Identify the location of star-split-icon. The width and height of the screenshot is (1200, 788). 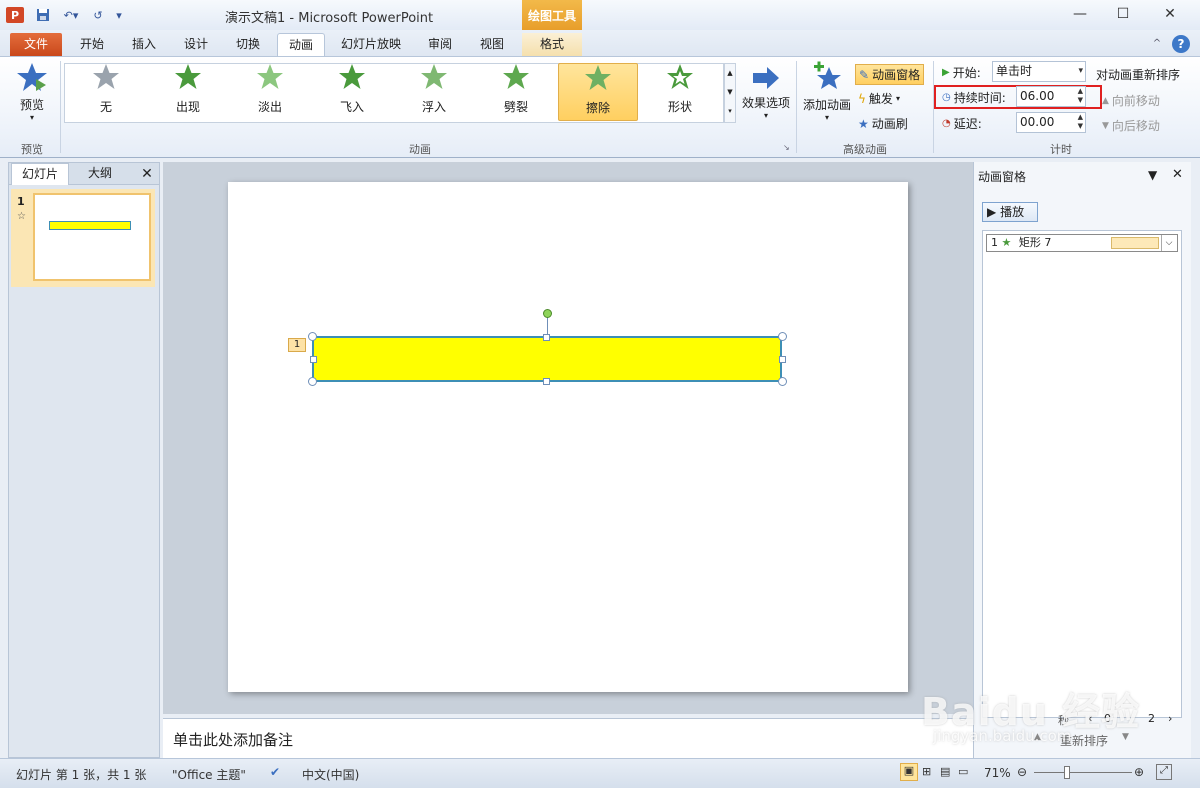
(516, 76).